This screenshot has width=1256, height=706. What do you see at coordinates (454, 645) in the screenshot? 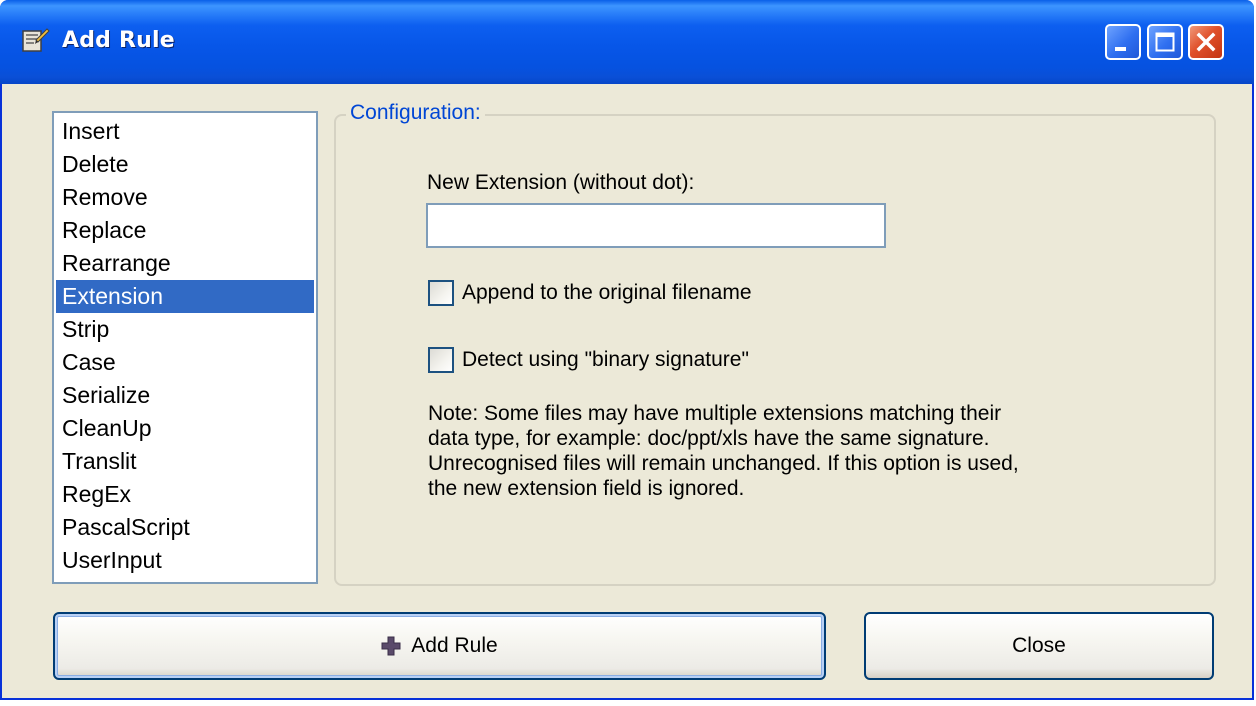
I see `add-rule-button-label: Add Rule` at bounding box center [454, 645].